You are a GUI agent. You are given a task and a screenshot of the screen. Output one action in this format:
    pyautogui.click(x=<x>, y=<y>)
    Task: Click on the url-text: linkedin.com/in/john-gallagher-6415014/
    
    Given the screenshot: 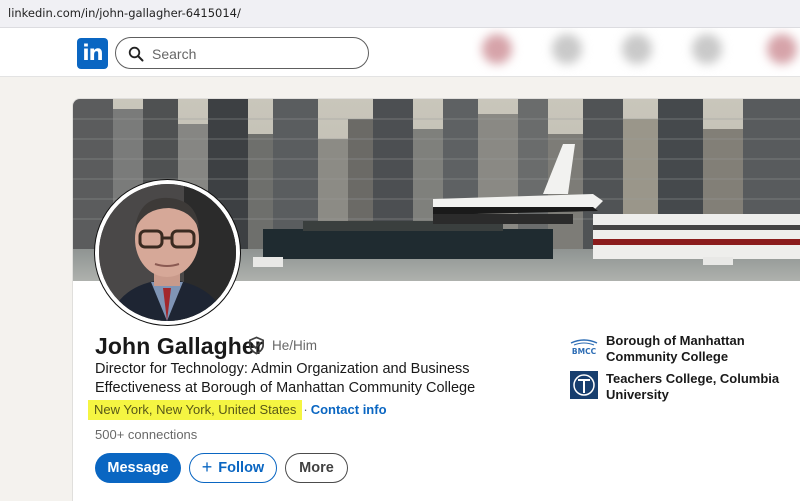 What is the action you would take?
    pyautogui.click(x=124, y=13)
    